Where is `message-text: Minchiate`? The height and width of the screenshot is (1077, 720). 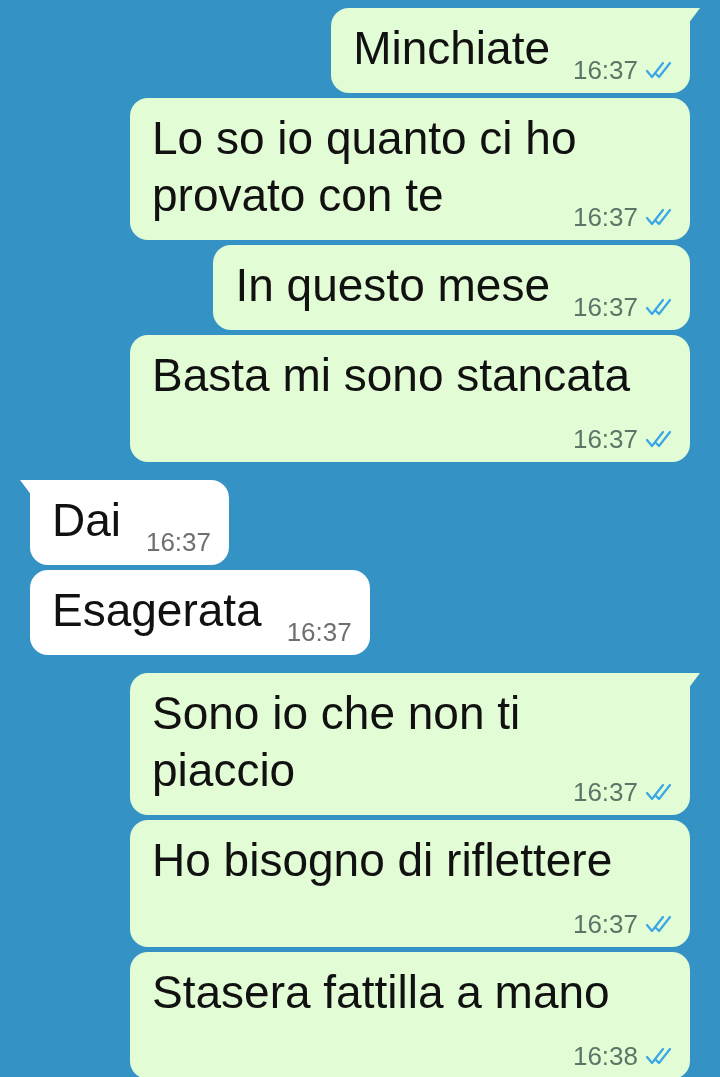 message-text: Minchiate is located at coordinates (451, 48).